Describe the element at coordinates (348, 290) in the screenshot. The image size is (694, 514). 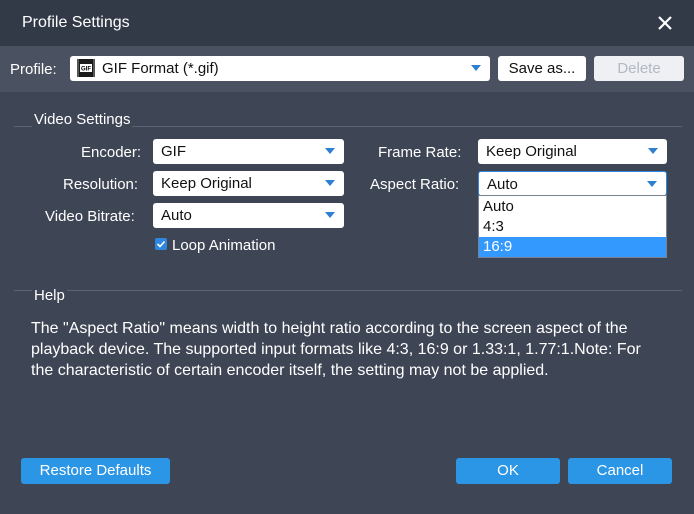
I see `help-section-divider` at that location.